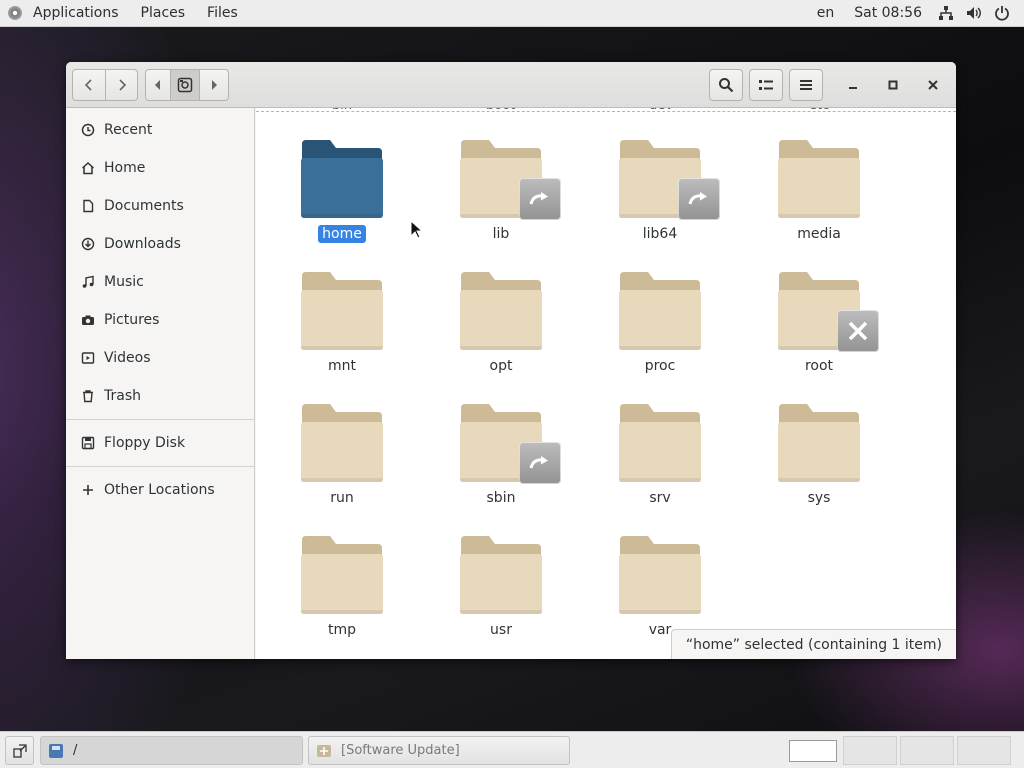 This screenshot has width=1024, height=768. What do you see at coordinates (806, 85) in the screenshot?
I see `menu-button` at bounding box center [806, 85].